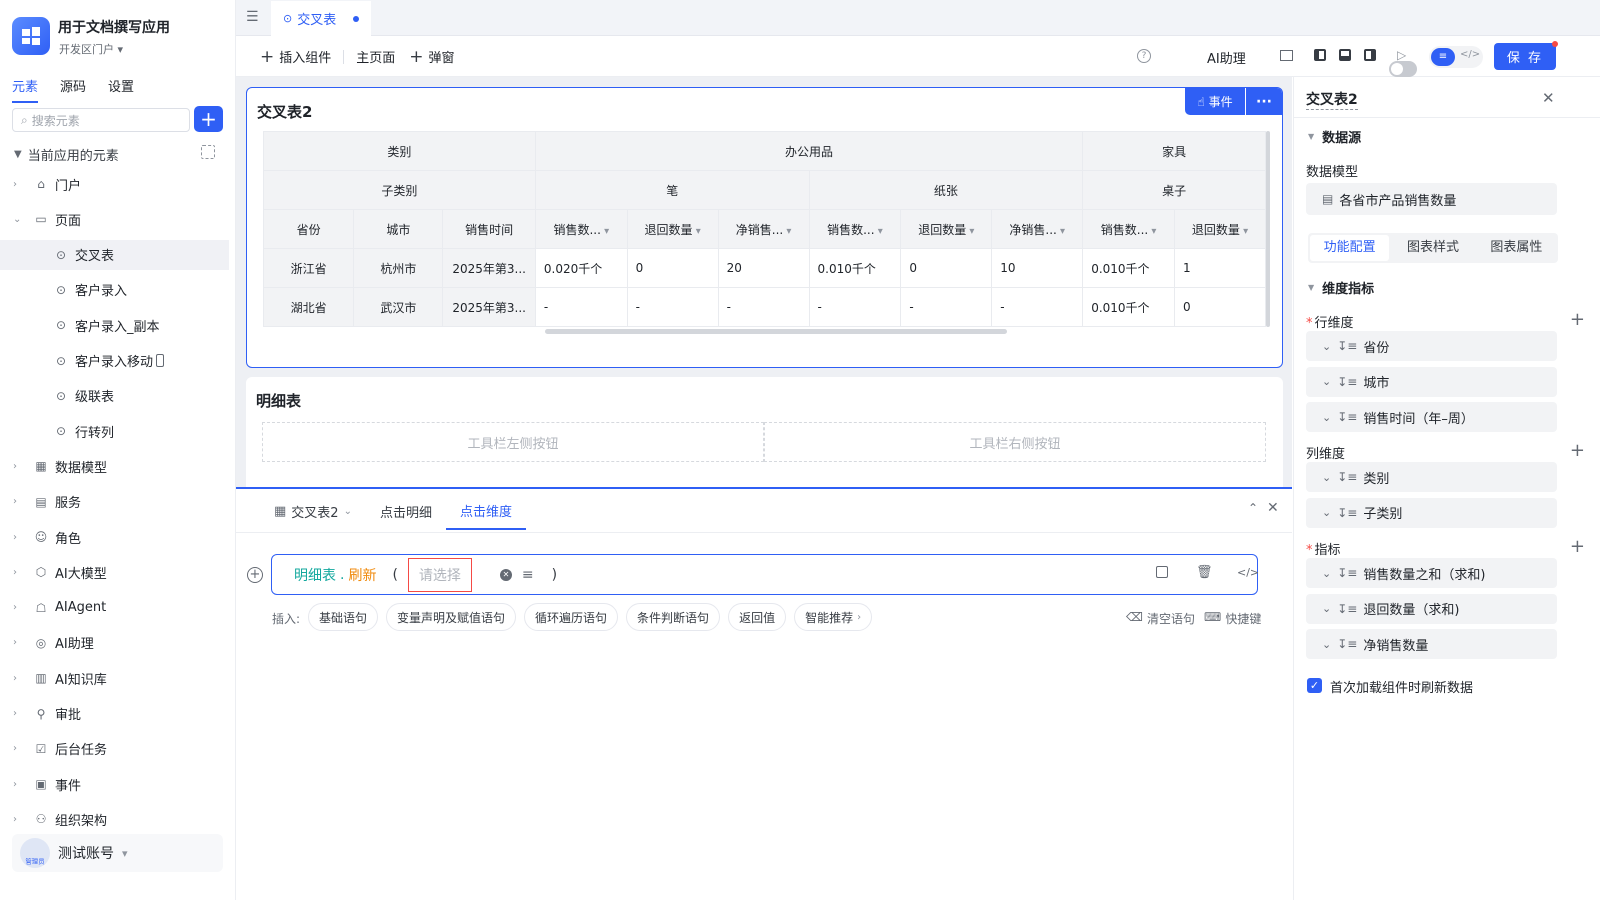 This screenshot has height=900, width=1600. What do you see at coordinates (1431, 477) in the screenshot?
I see `col-dimension-item: ⌄ ↧≡ 类别` at bounding box center [1431, 477].